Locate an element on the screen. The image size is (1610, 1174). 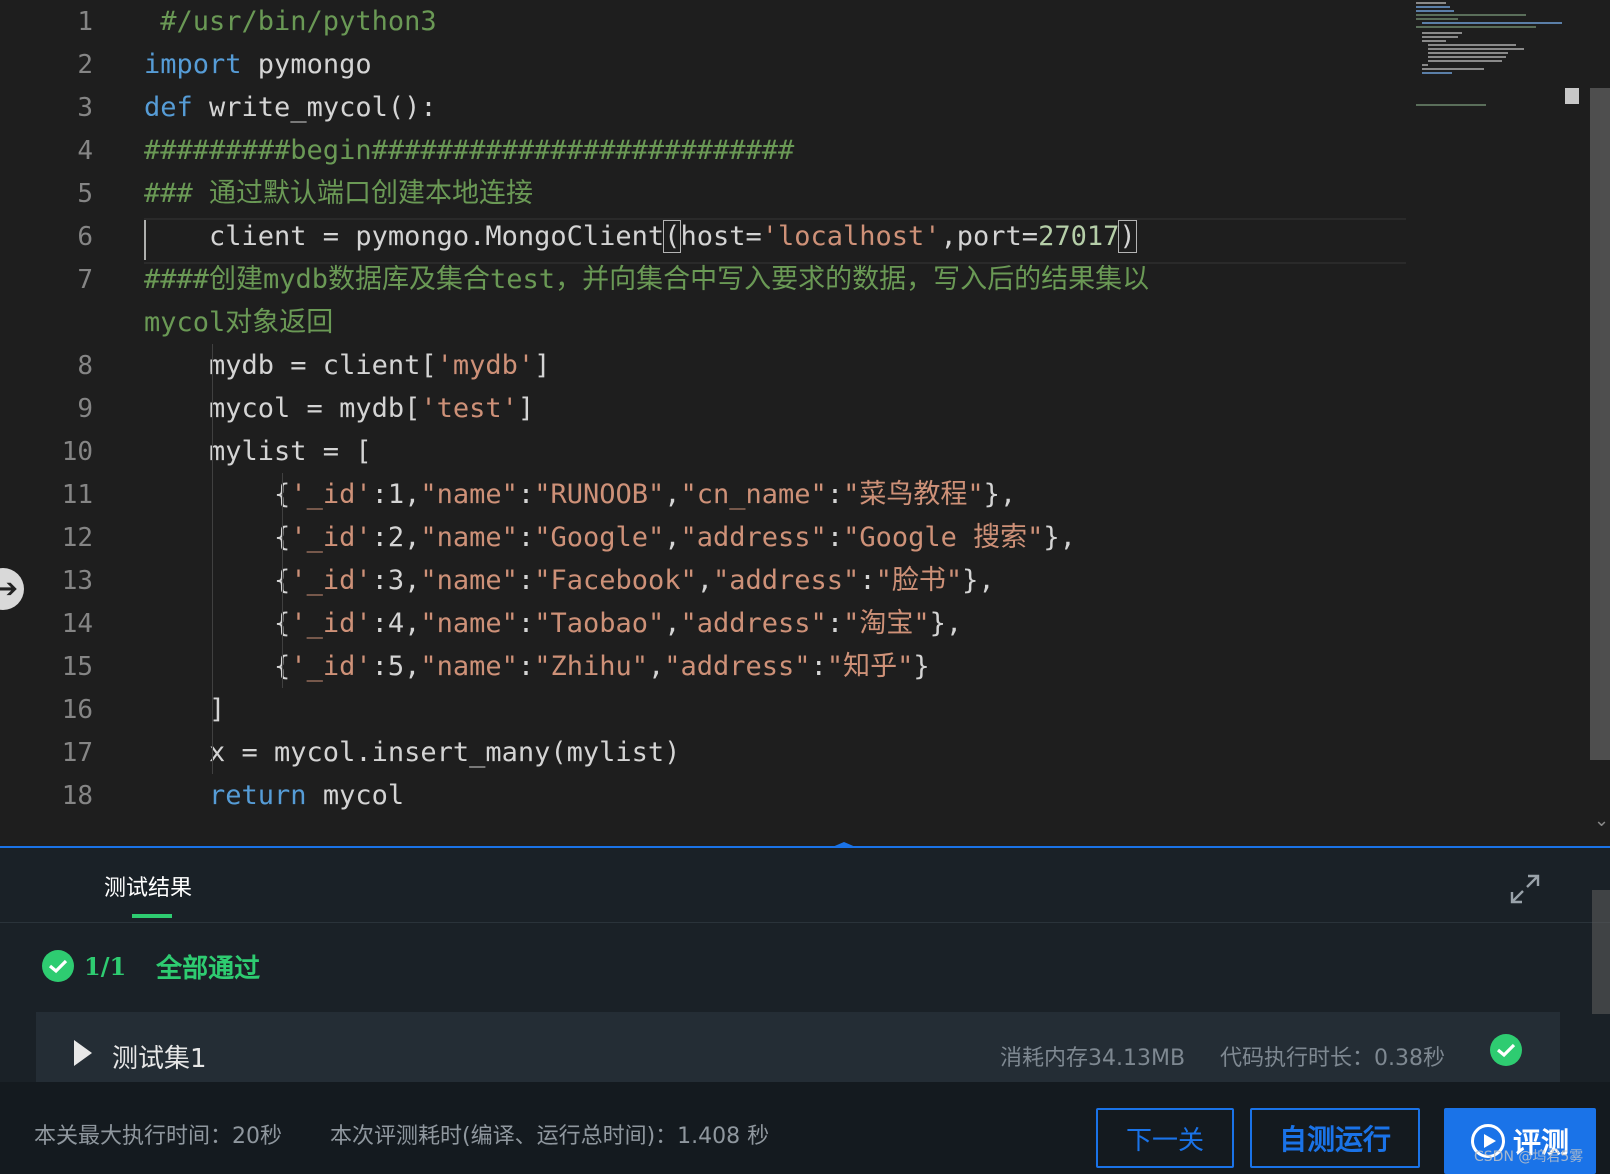
expand-icon is located at coordinates (1525, 889).